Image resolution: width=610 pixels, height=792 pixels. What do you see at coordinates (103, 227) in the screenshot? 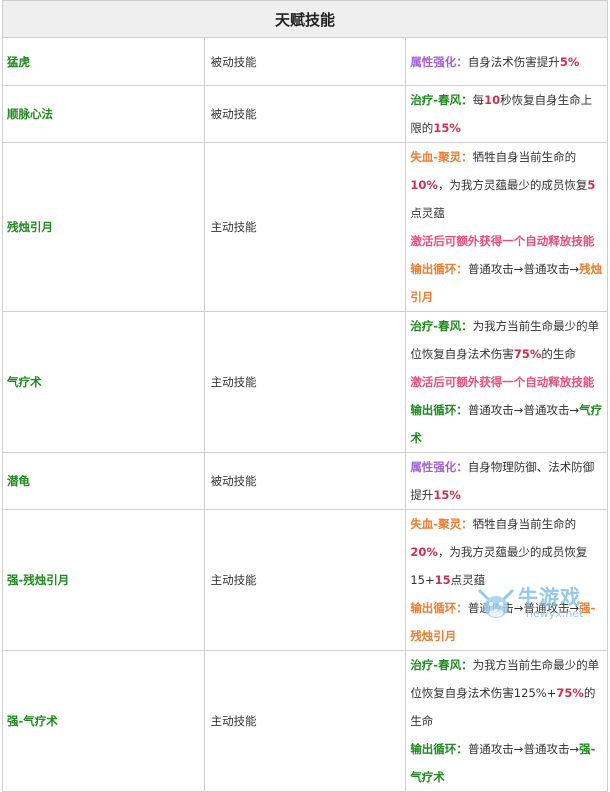
I see `skill-name: 残烛引月` at bounding box center [103, 227].